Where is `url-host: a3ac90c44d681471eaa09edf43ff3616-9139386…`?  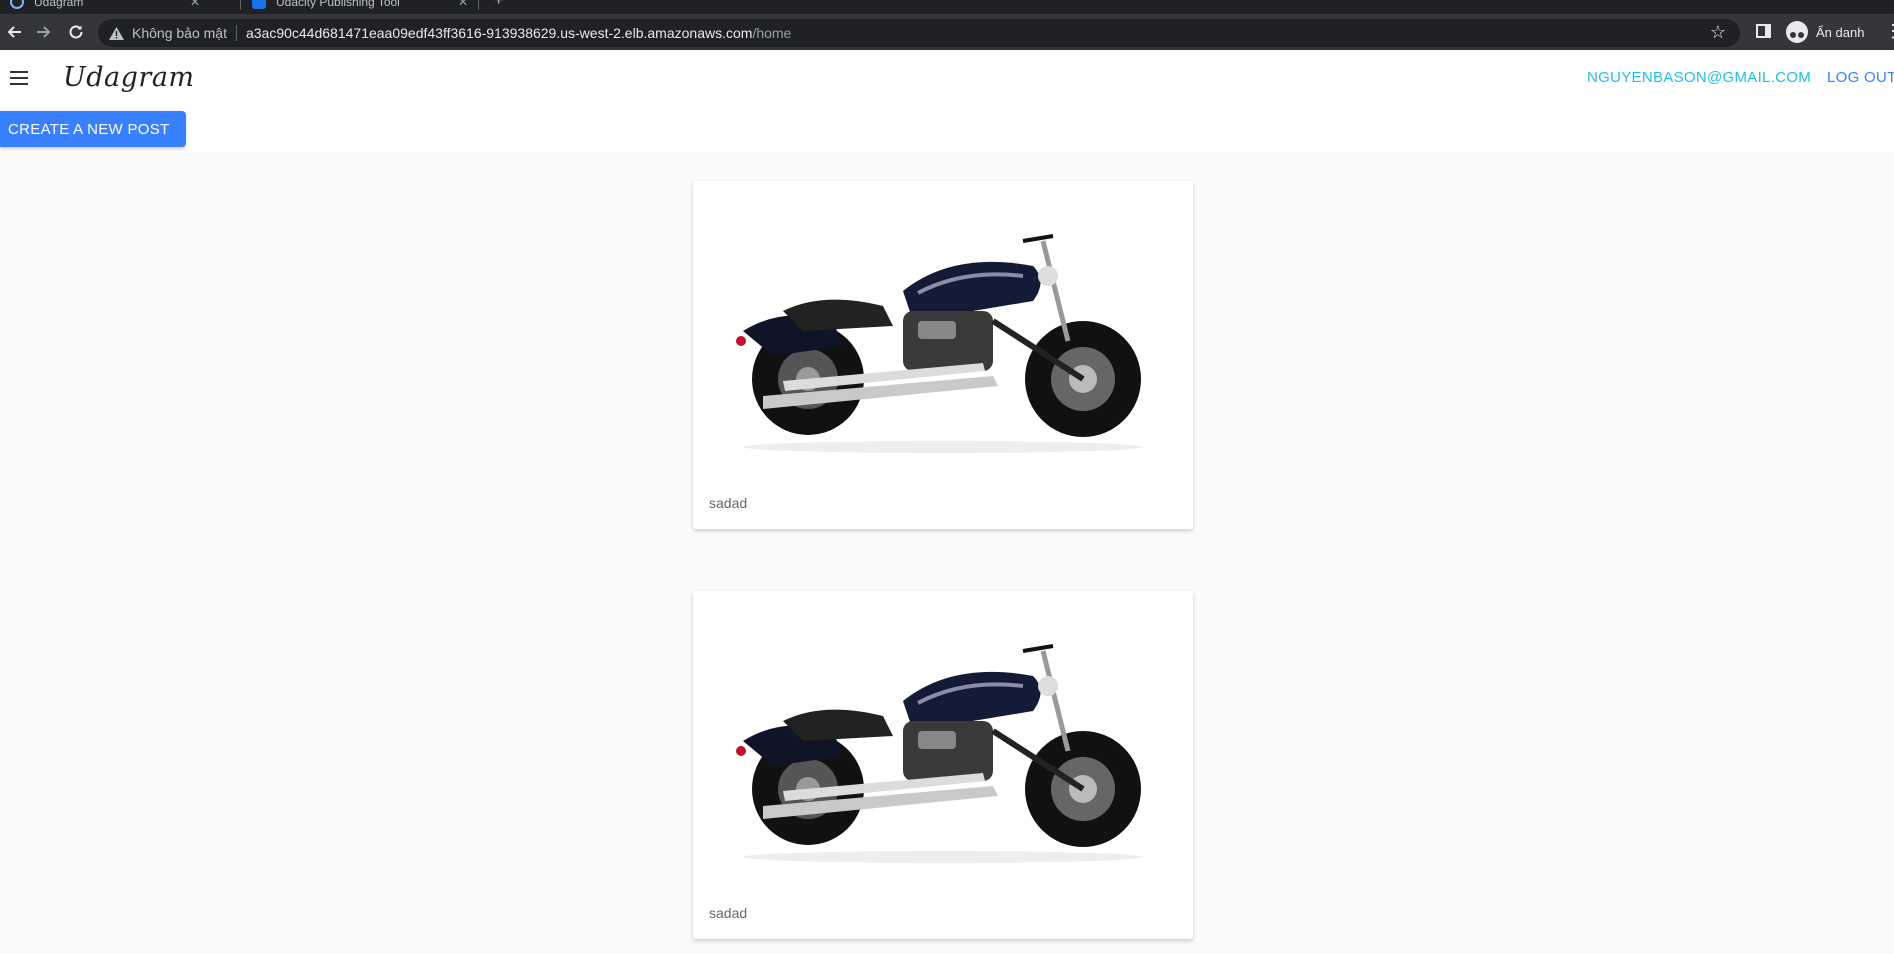 url-host: a3ac90c44d681471eaa09edf43ff3616-9139386… is located at coordinates (499, 33).